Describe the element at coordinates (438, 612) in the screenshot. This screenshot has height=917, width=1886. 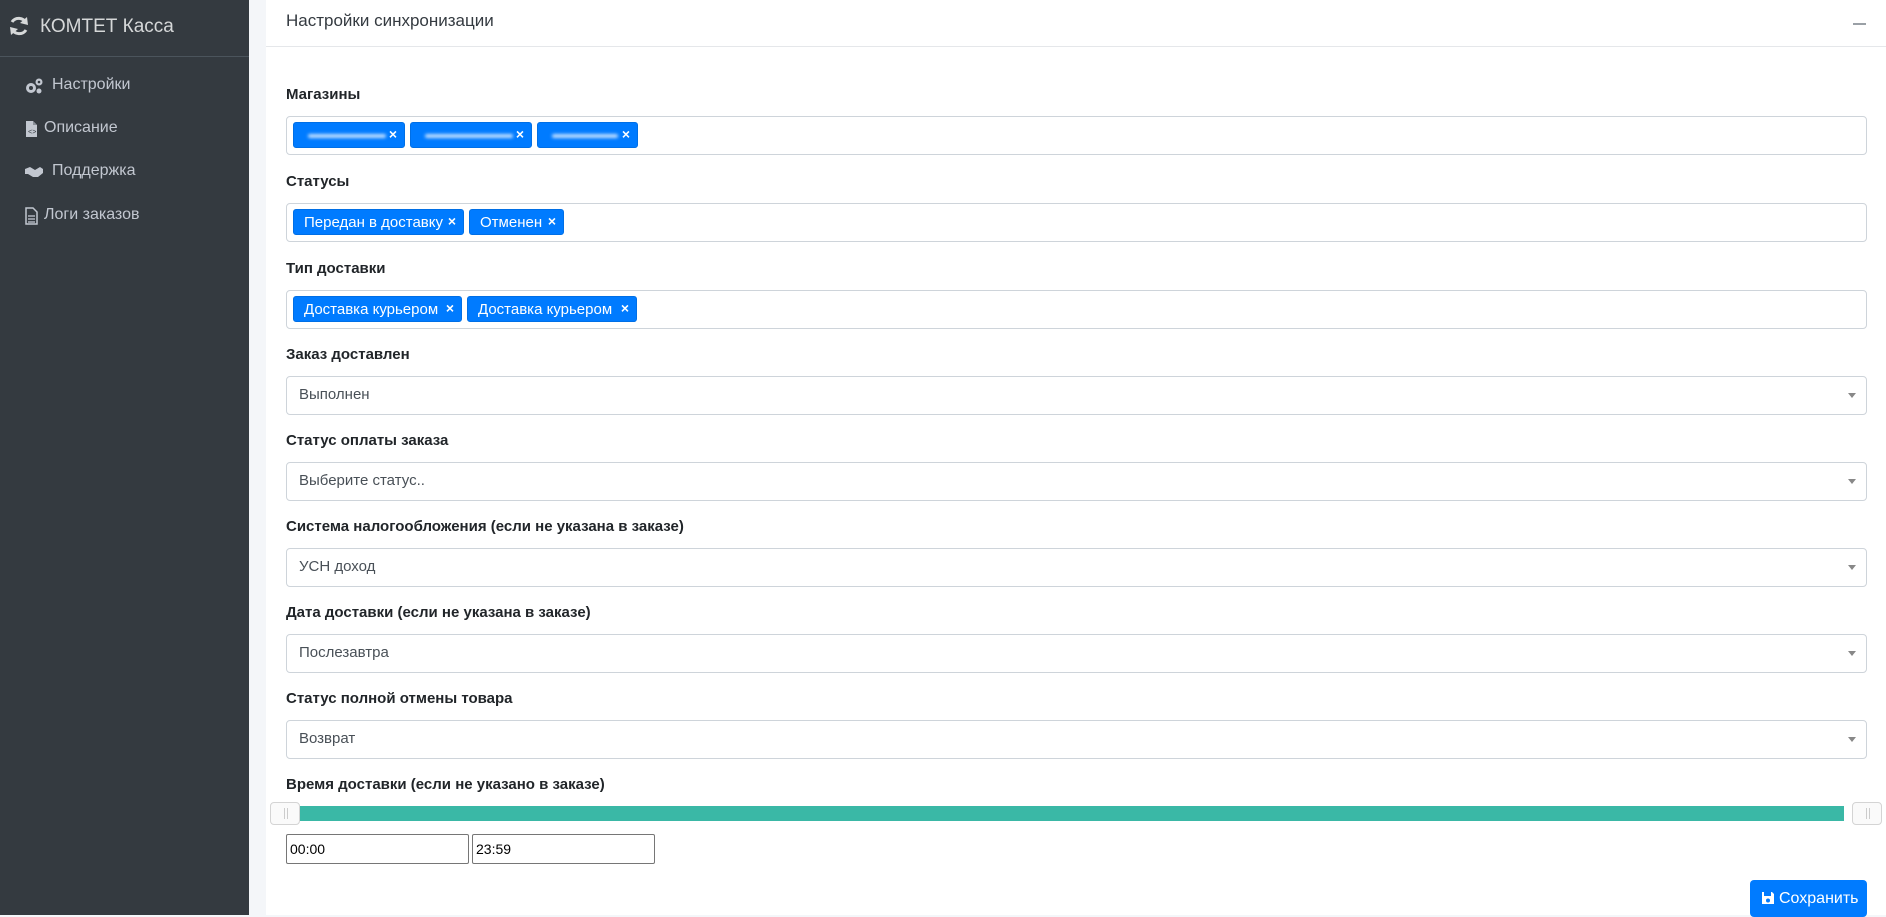
I see `delivery-date-label: Дата доставки (если не указана в заказе)` at that location.